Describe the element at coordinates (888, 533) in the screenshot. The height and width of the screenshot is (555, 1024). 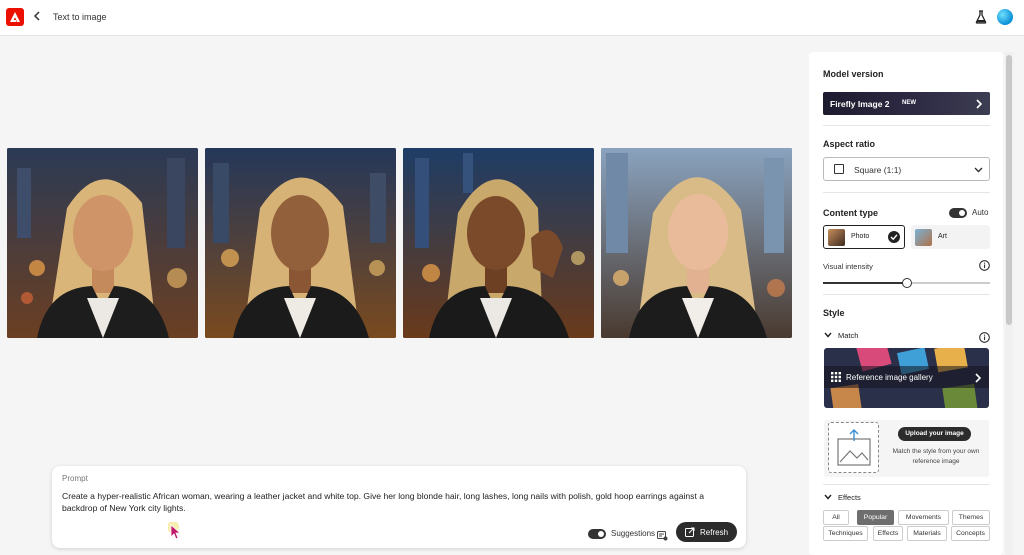
I see `chip-effects: Effects` at that location.